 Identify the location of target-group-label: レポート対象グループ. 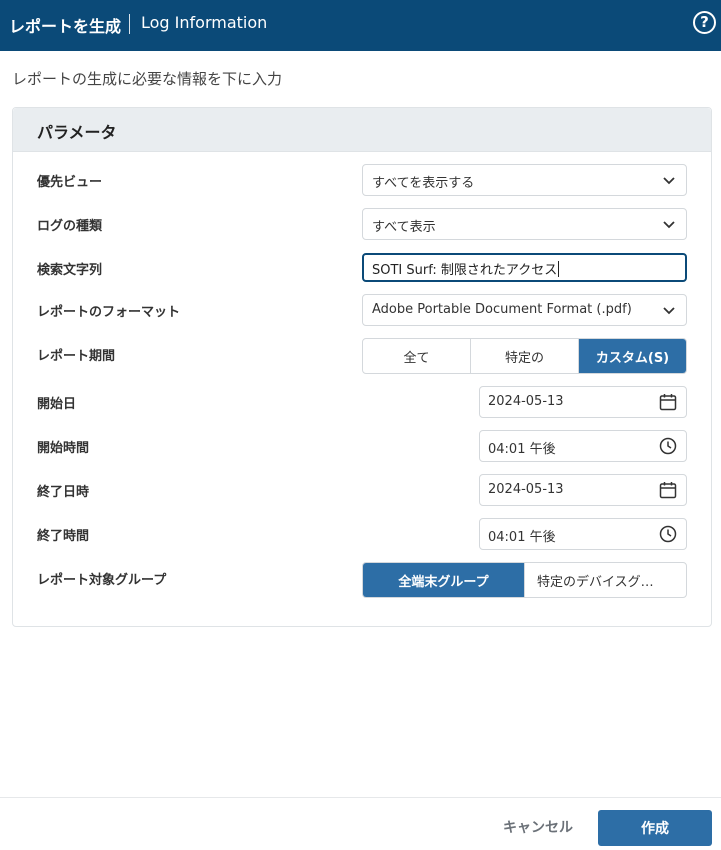
(102, 580).